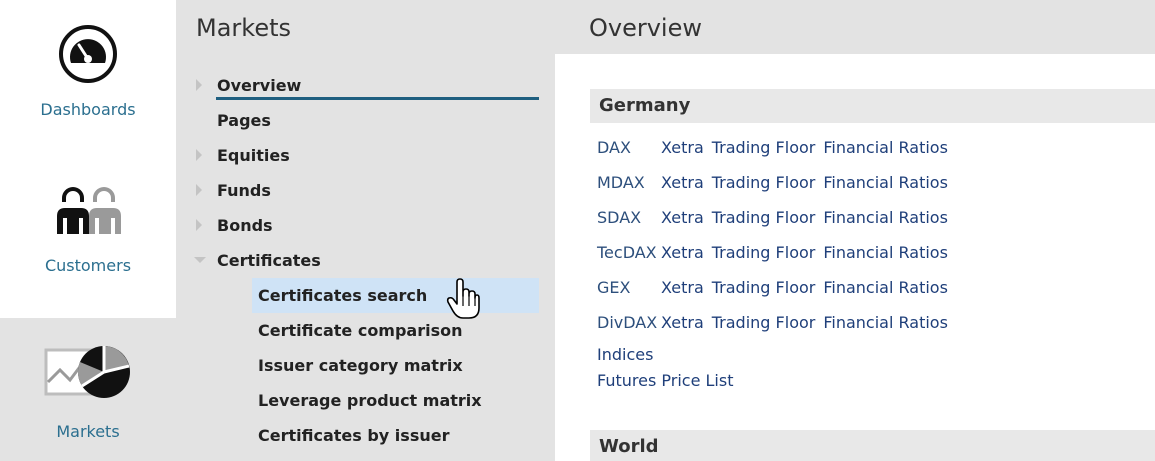 The height and width of the screenshot is (461, 1155). I want to click on index-row-dax: DAX Xetra Trading Floor Financial Ratios, so click(772, 147).